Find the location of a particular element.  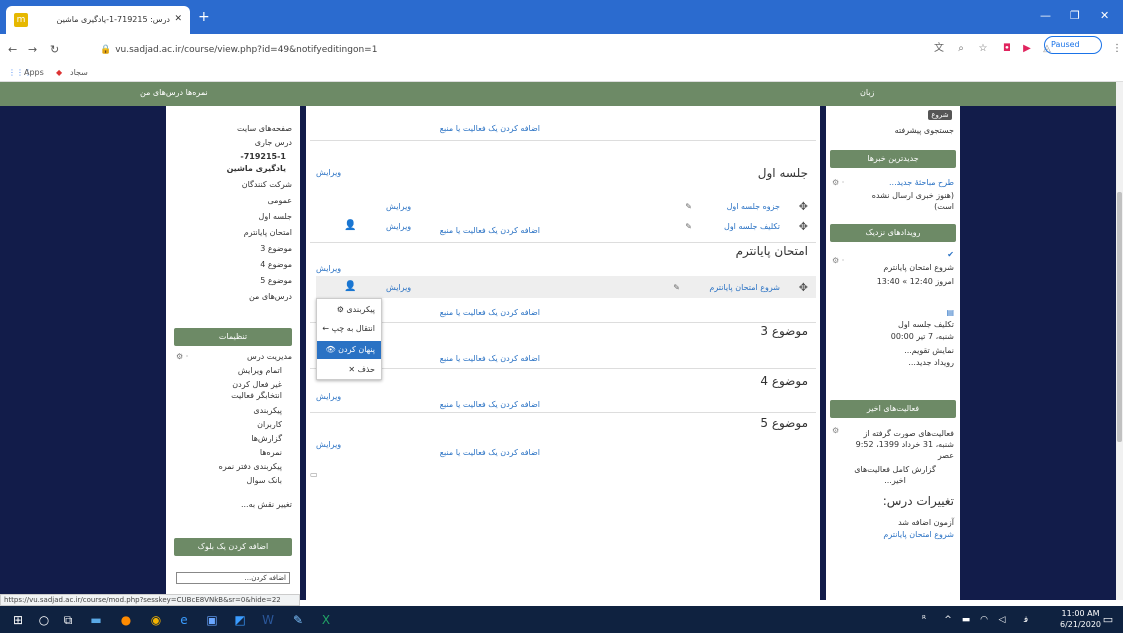

settings-reports: گزارش‌ها is located at coordinates (266, 438).